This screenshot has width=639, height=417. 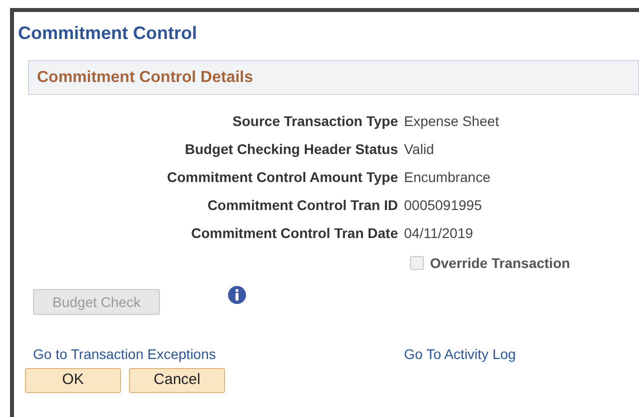 What do you see at coordinates (282, 177) in the screenshot?
I see `field-label: Commitment Control Amount Type` at bounding box center [282, 177].